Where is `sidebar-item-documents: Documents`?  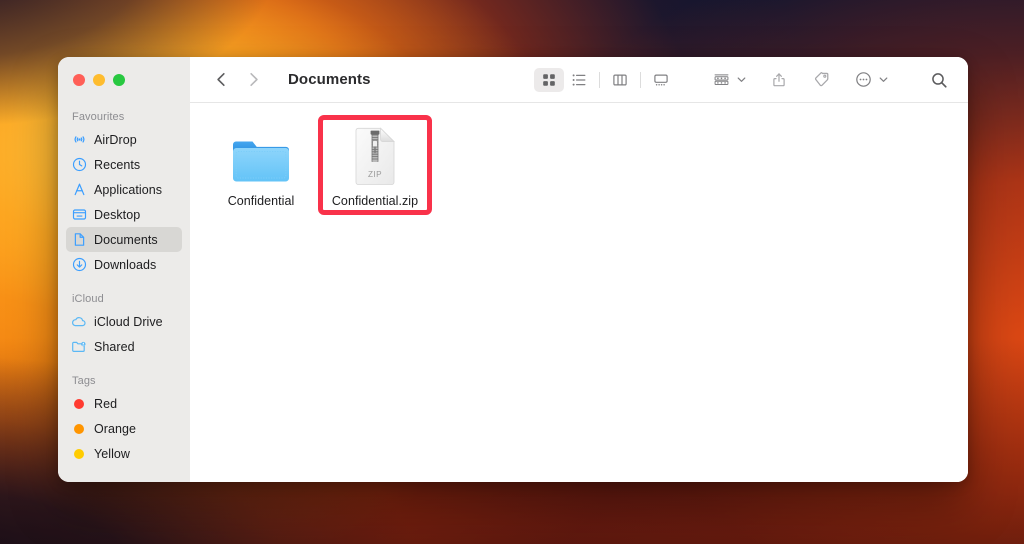 sidebar-item-documents: Documents is located at coordinates (124, 239).